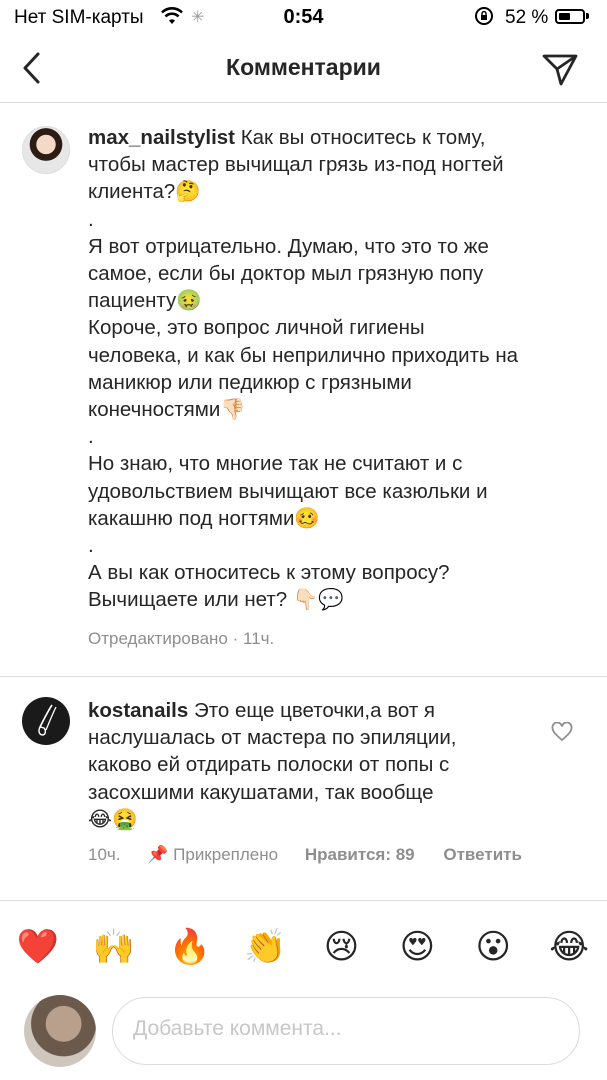  What do you see at coordinates (266, 947) in the screenshot?
I see `clap-emoji-button: 👏` at bounding box center [266, 947].